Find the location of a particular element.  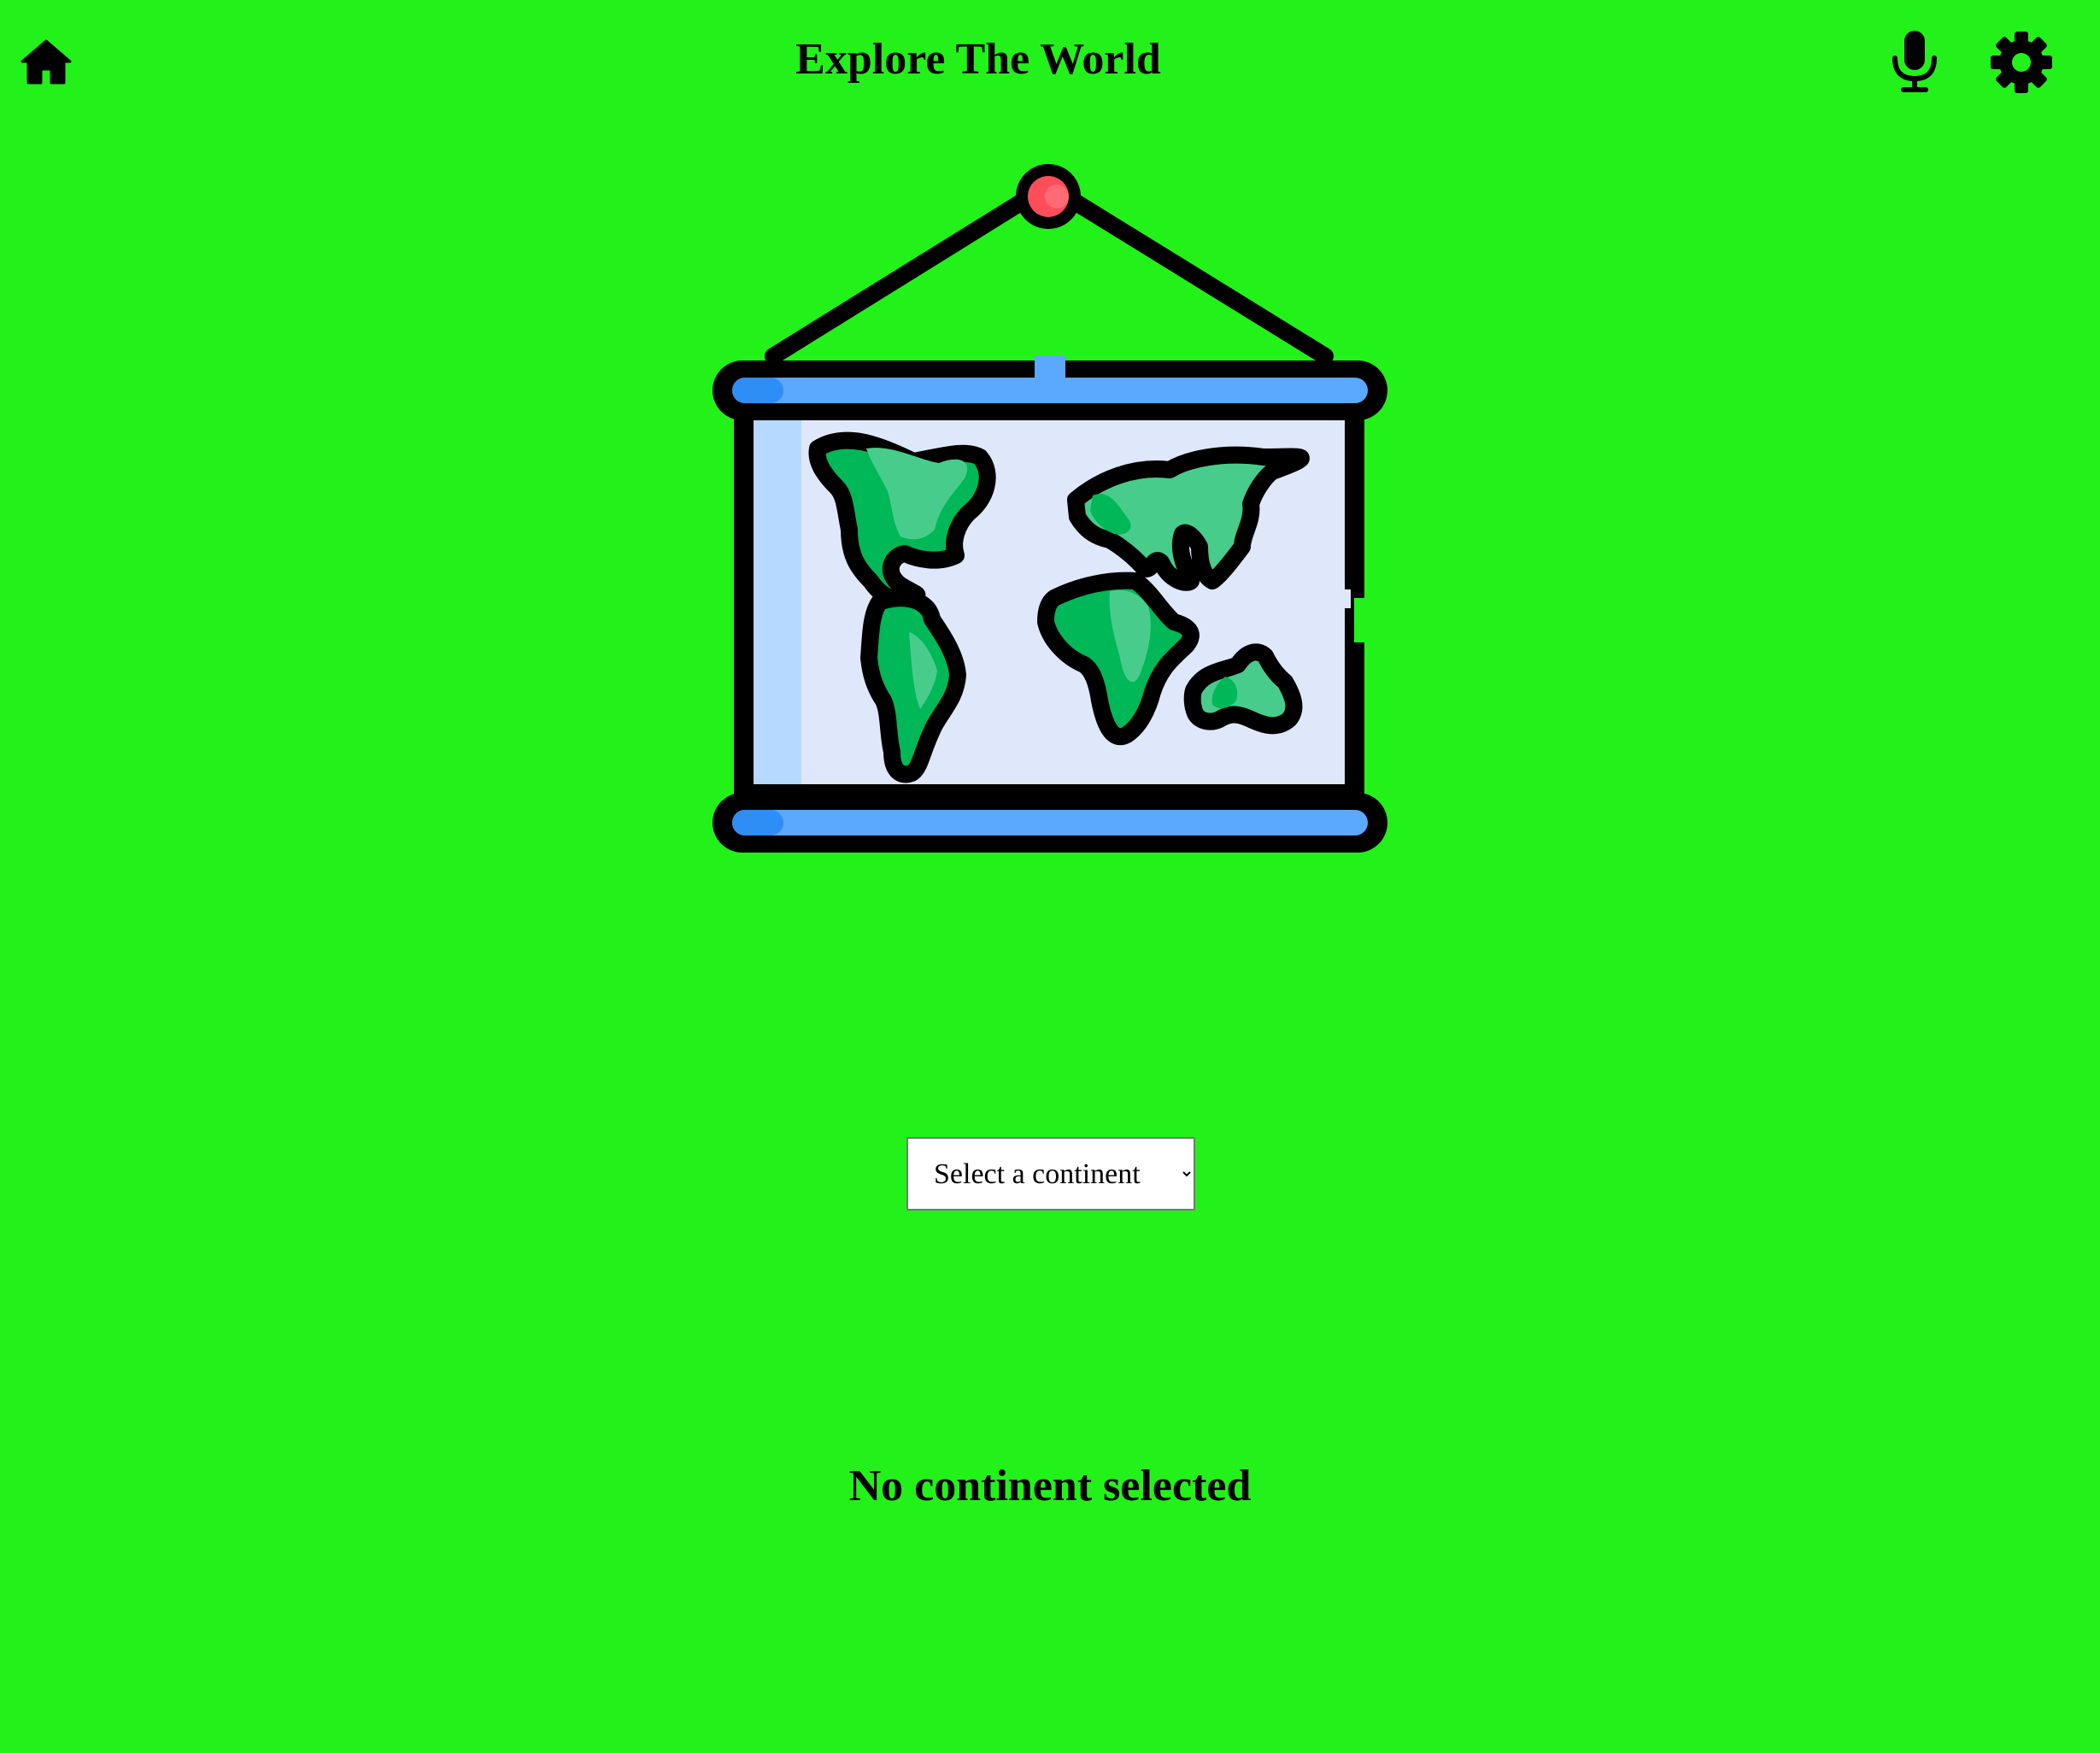

continent-select: Select a continent is located at coordinates (1050, 1174).